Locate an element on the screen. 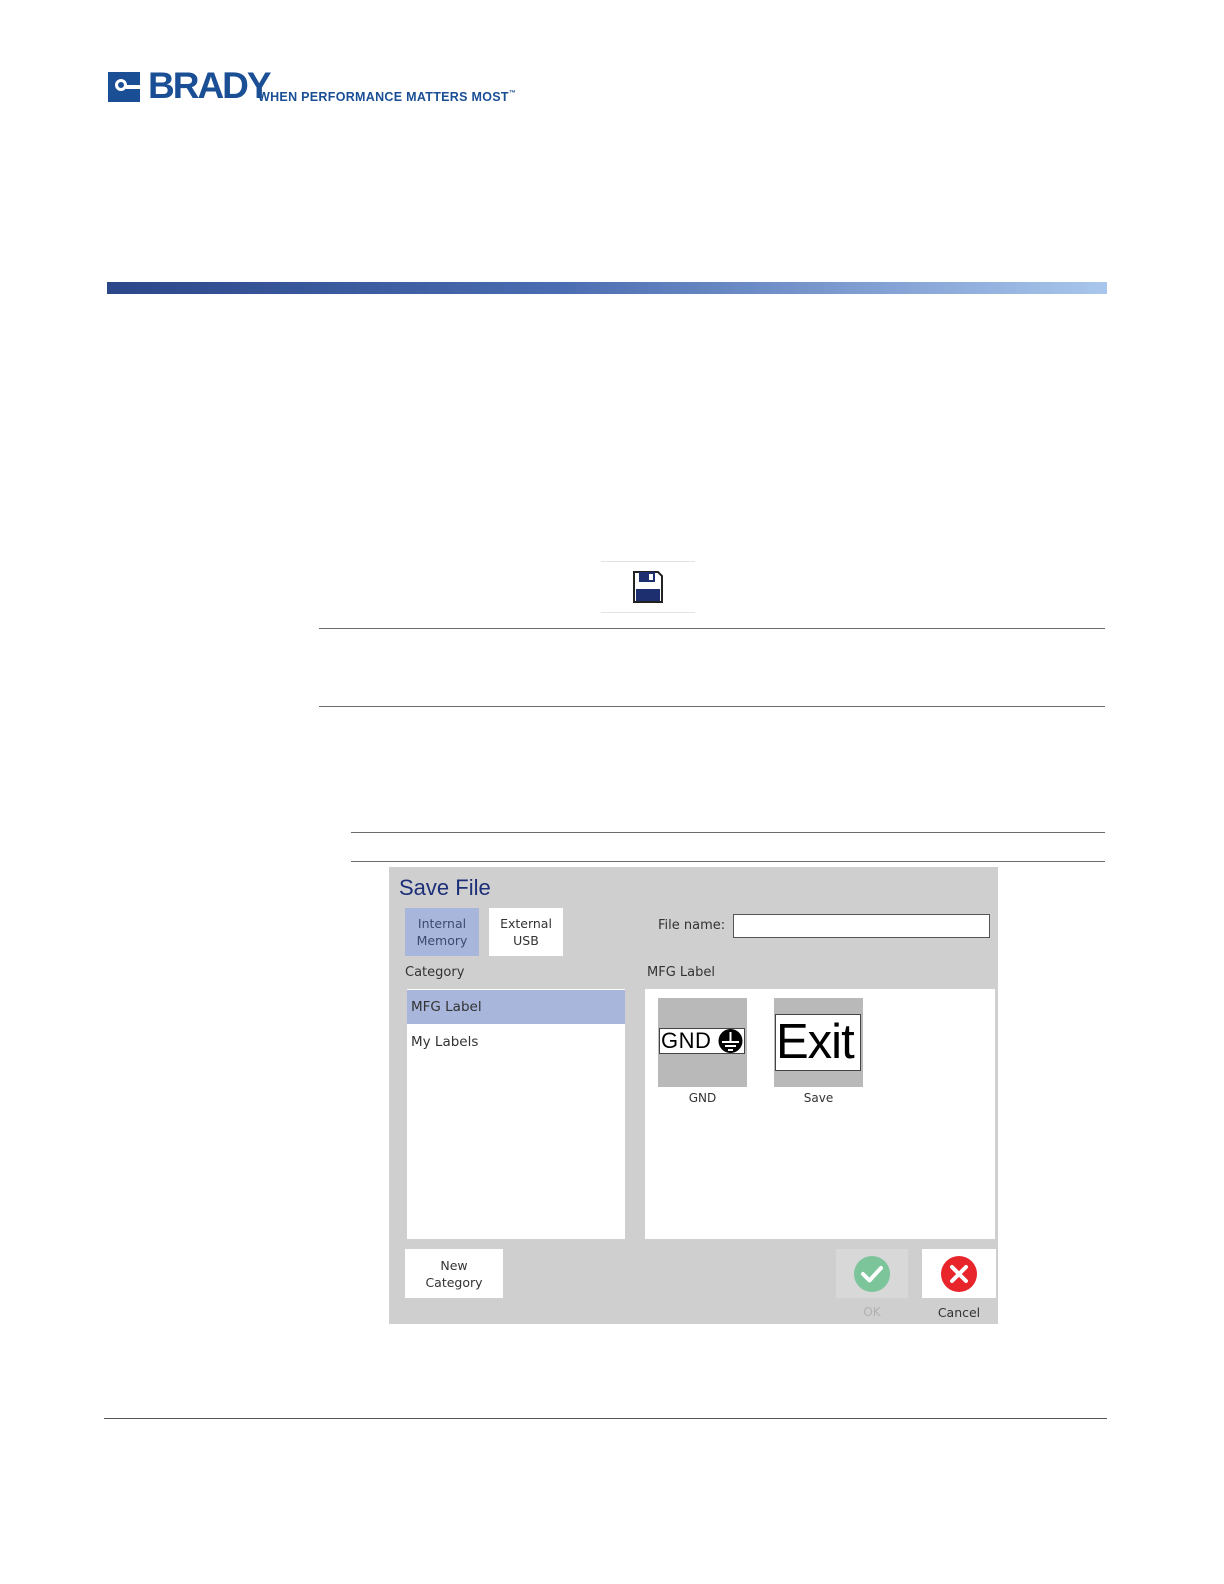 This screenshot has height=1584, width=1224. ok-button: OK is located at coordinates (872, 1286).